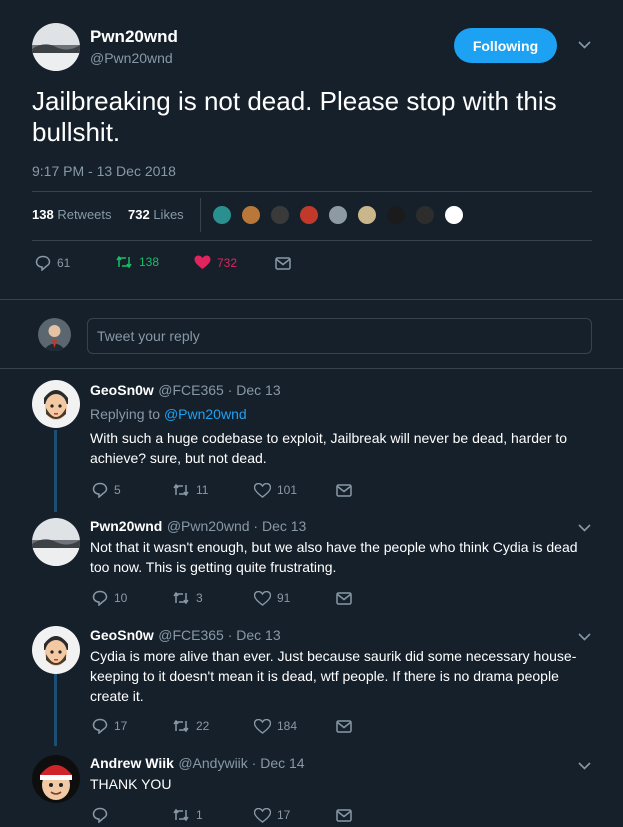  I want to click on reply-actions: 10 3 91, so click(242, 598).